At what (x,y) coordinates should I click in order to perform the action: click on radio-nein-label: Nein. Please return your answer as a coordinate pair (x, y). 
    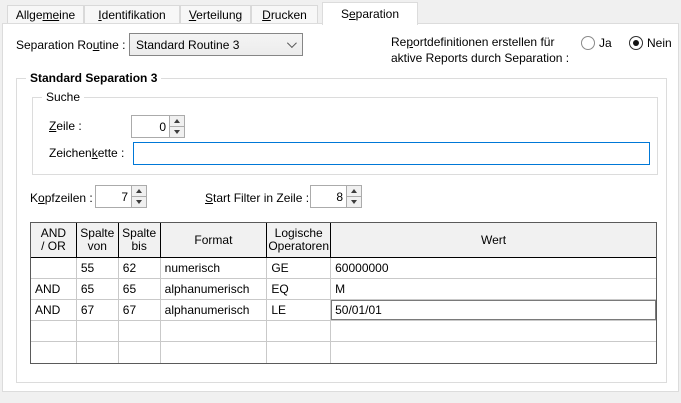
    Looking at the image, I should click on (659, 43).